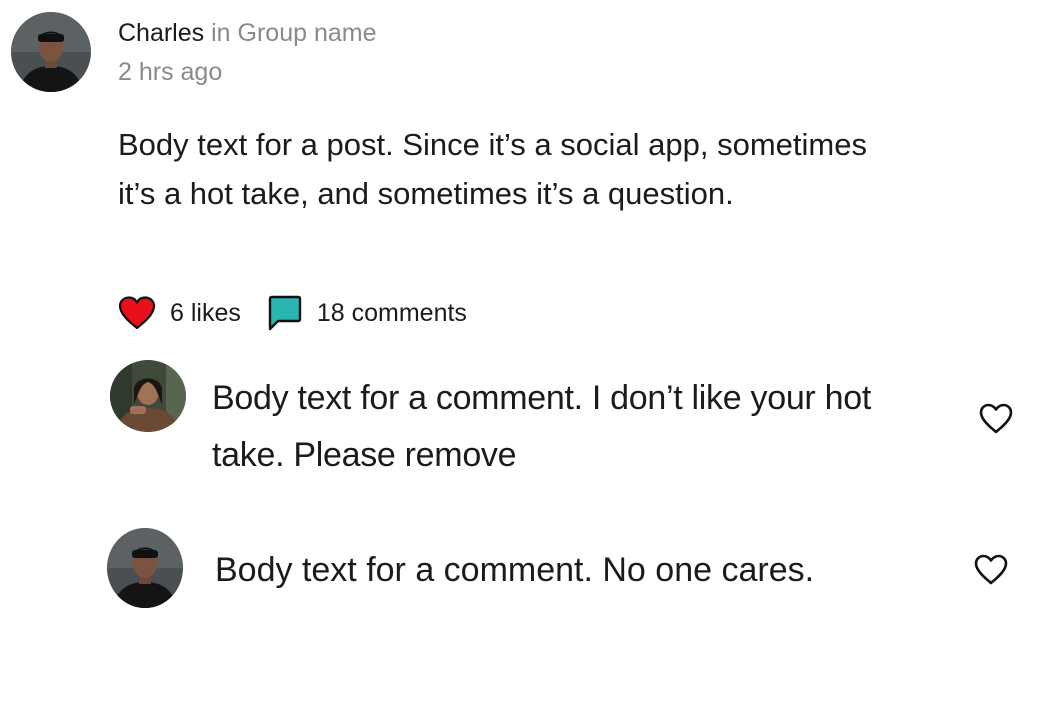 This screenshot has width=1051, height=715. What do you see at coordinates (515, 570) in the screenshot?
I see `comment-text: Body text for a comment. No one cares.` at bounding box center [515, 570].